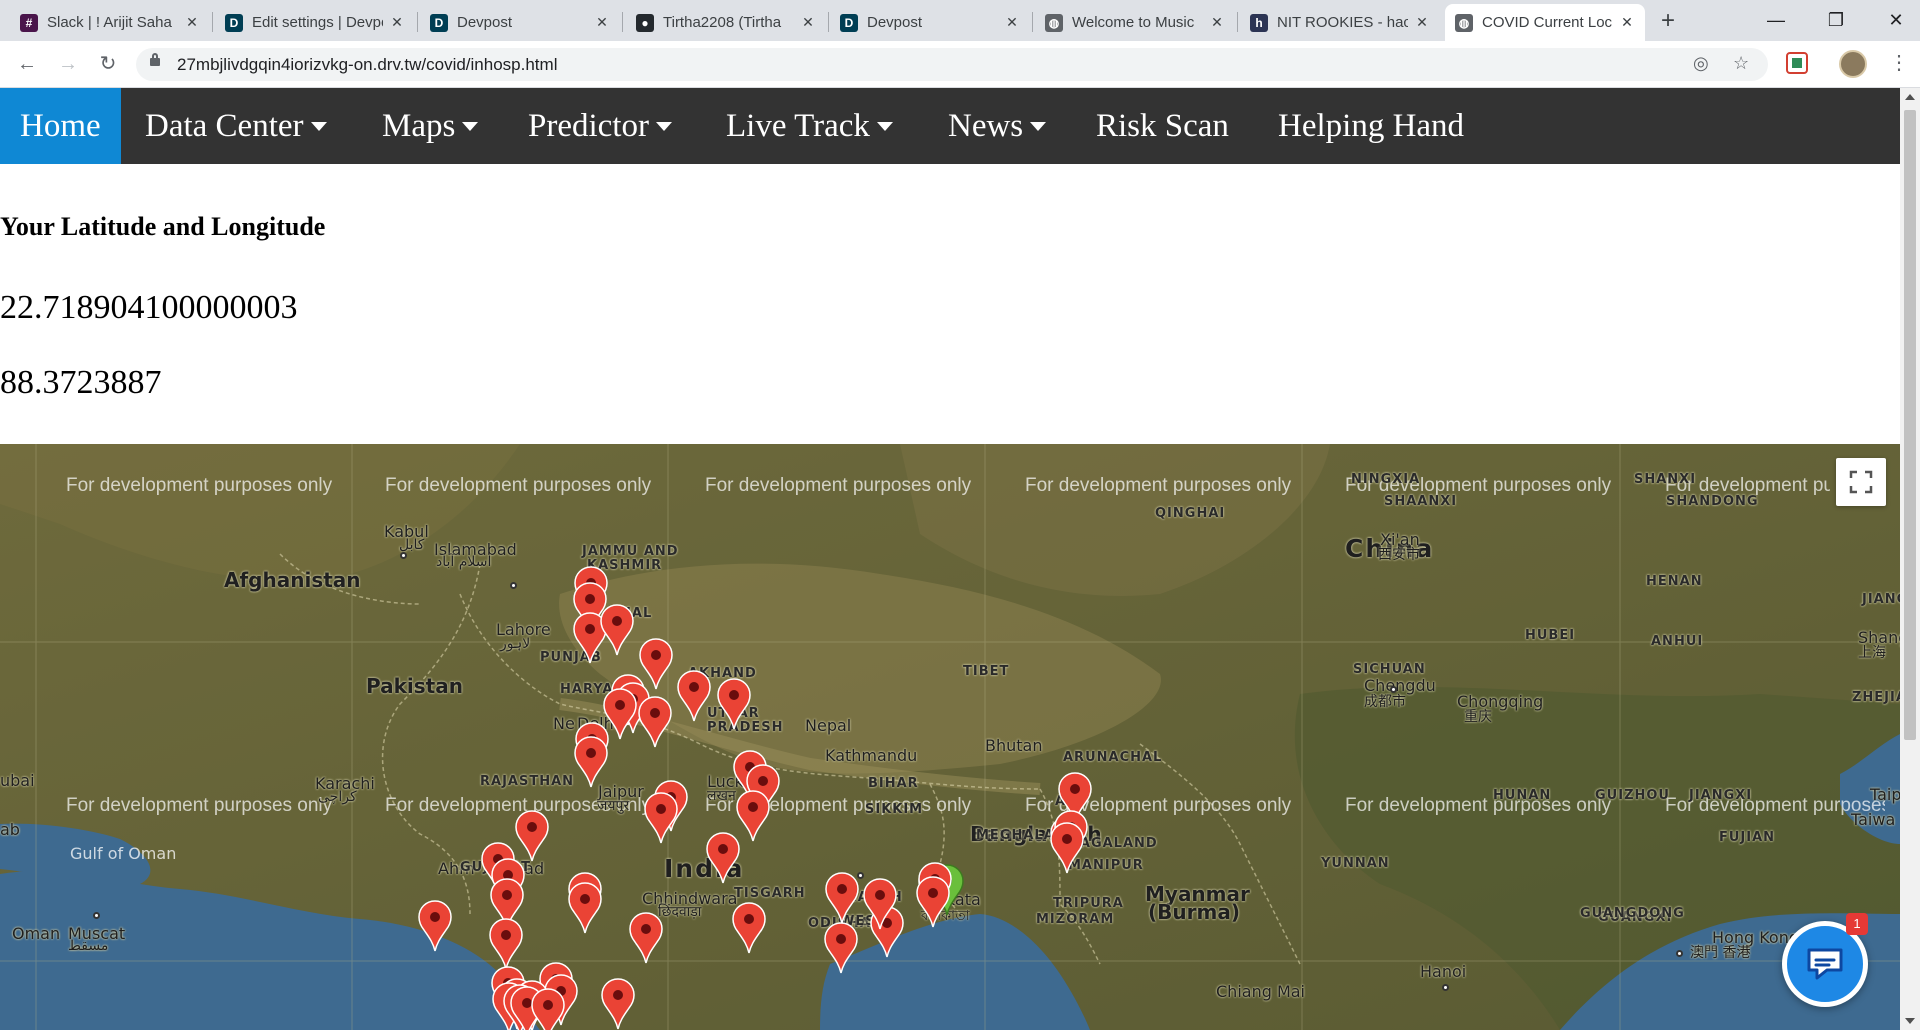  I want to click on scroll-down-icon, so click(1910, 1021).